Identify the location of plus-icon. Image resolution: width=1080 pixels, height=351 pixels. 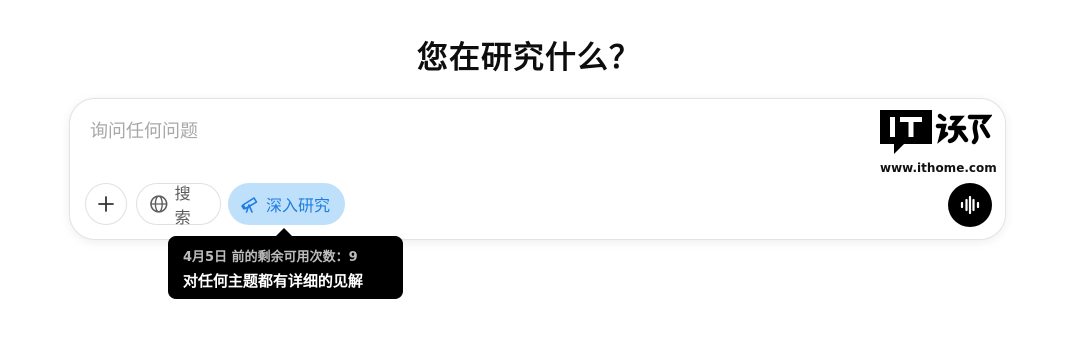
(106, 204).